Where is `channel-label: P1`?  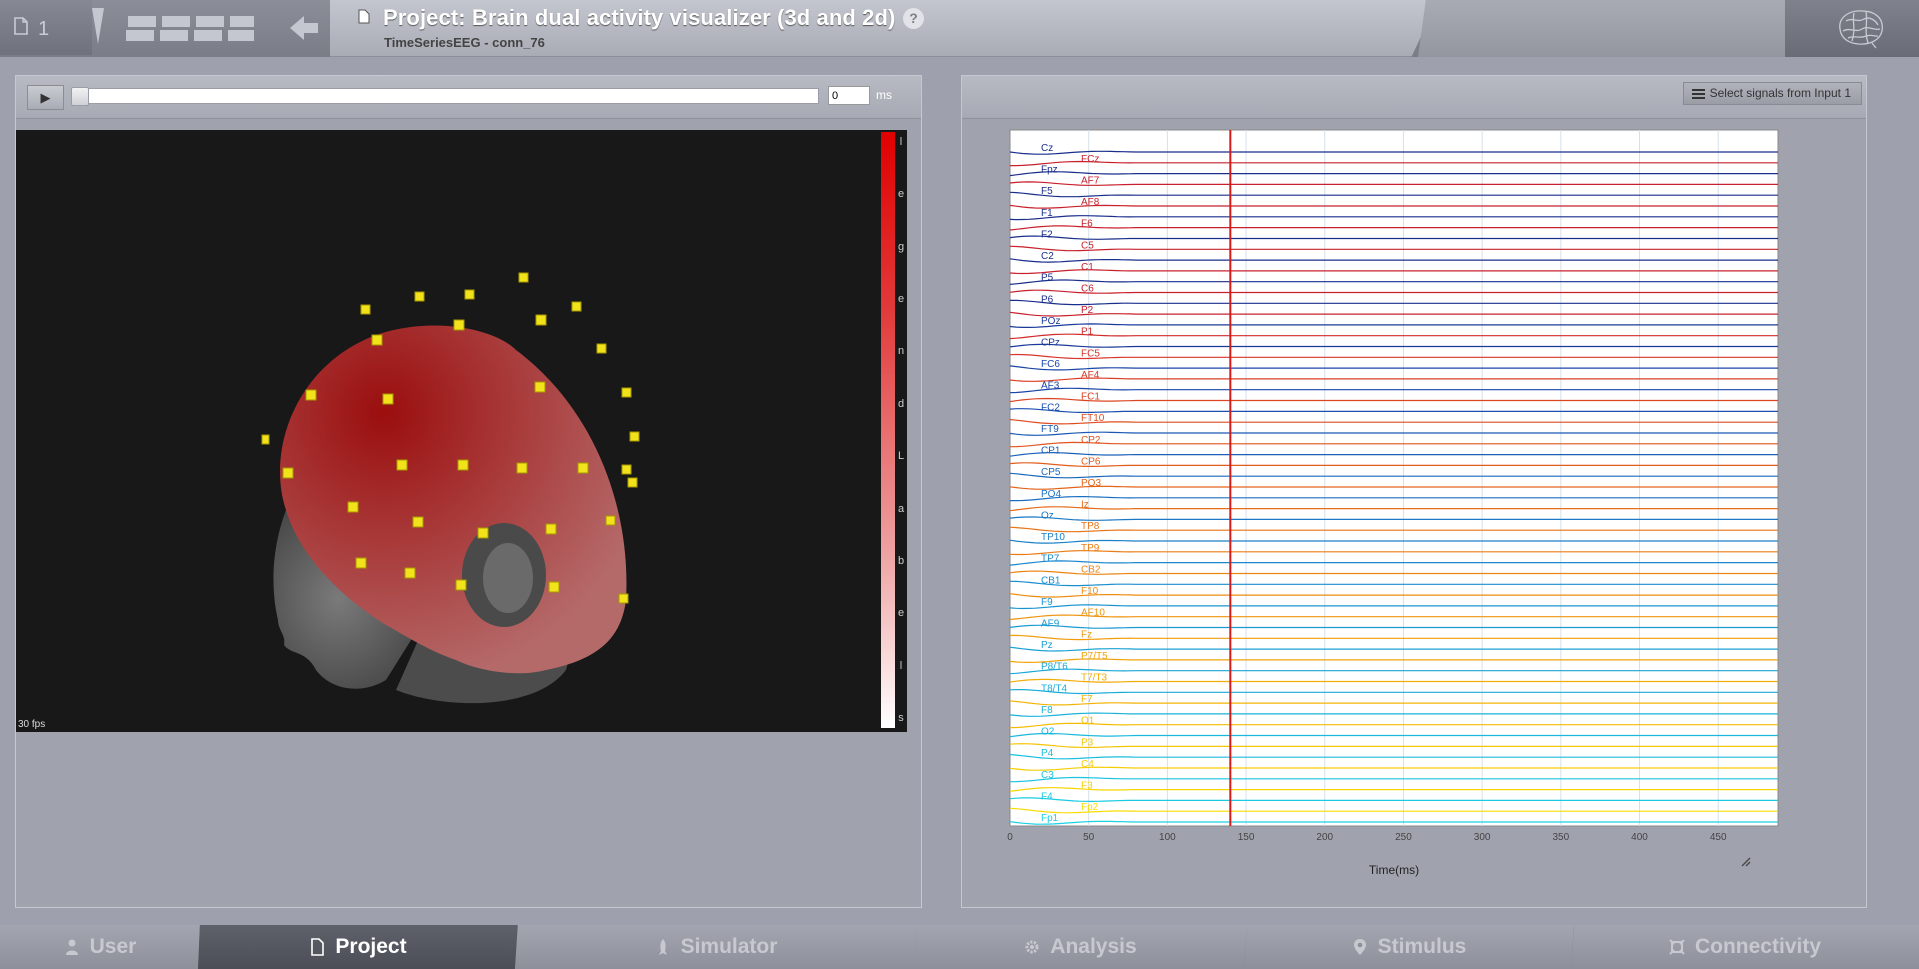
channel-label: P1 is located at coordinates (1087, 332).